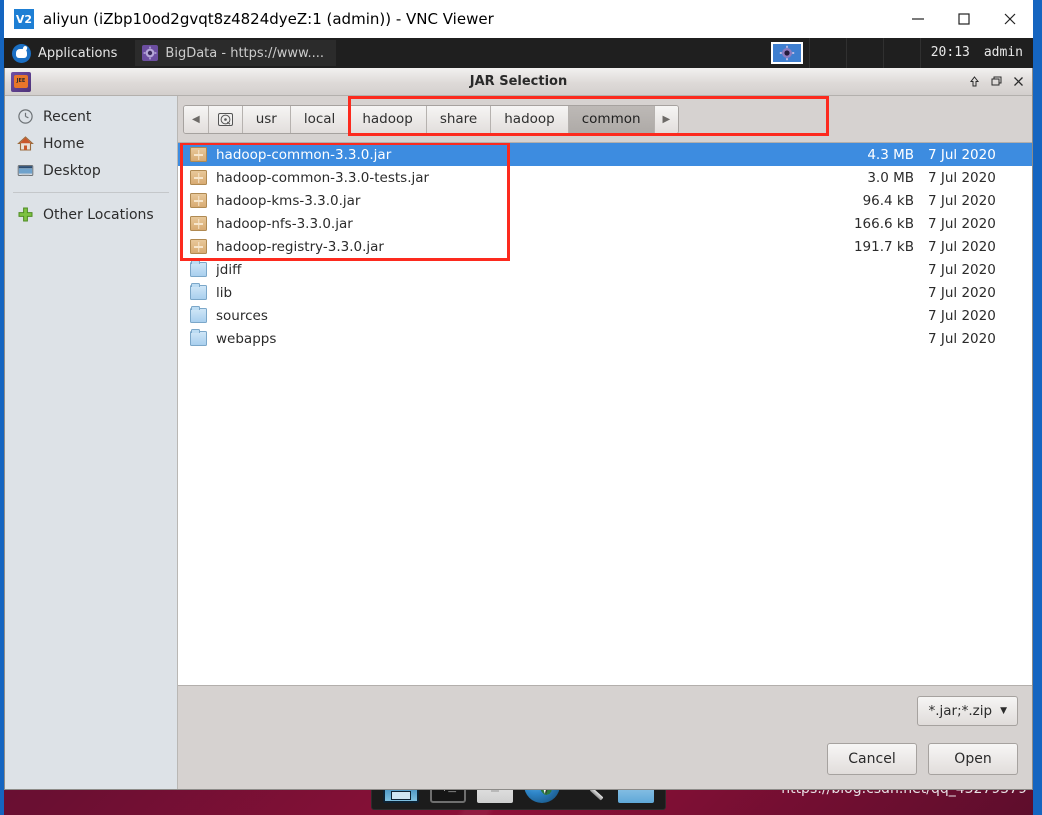  Describe the element at coordinates (605, 223) in the screenshot. I see `table-row: hadoop-nfs-3.3.0.jar 166.6 kB 7 Jul 2020` at that location.